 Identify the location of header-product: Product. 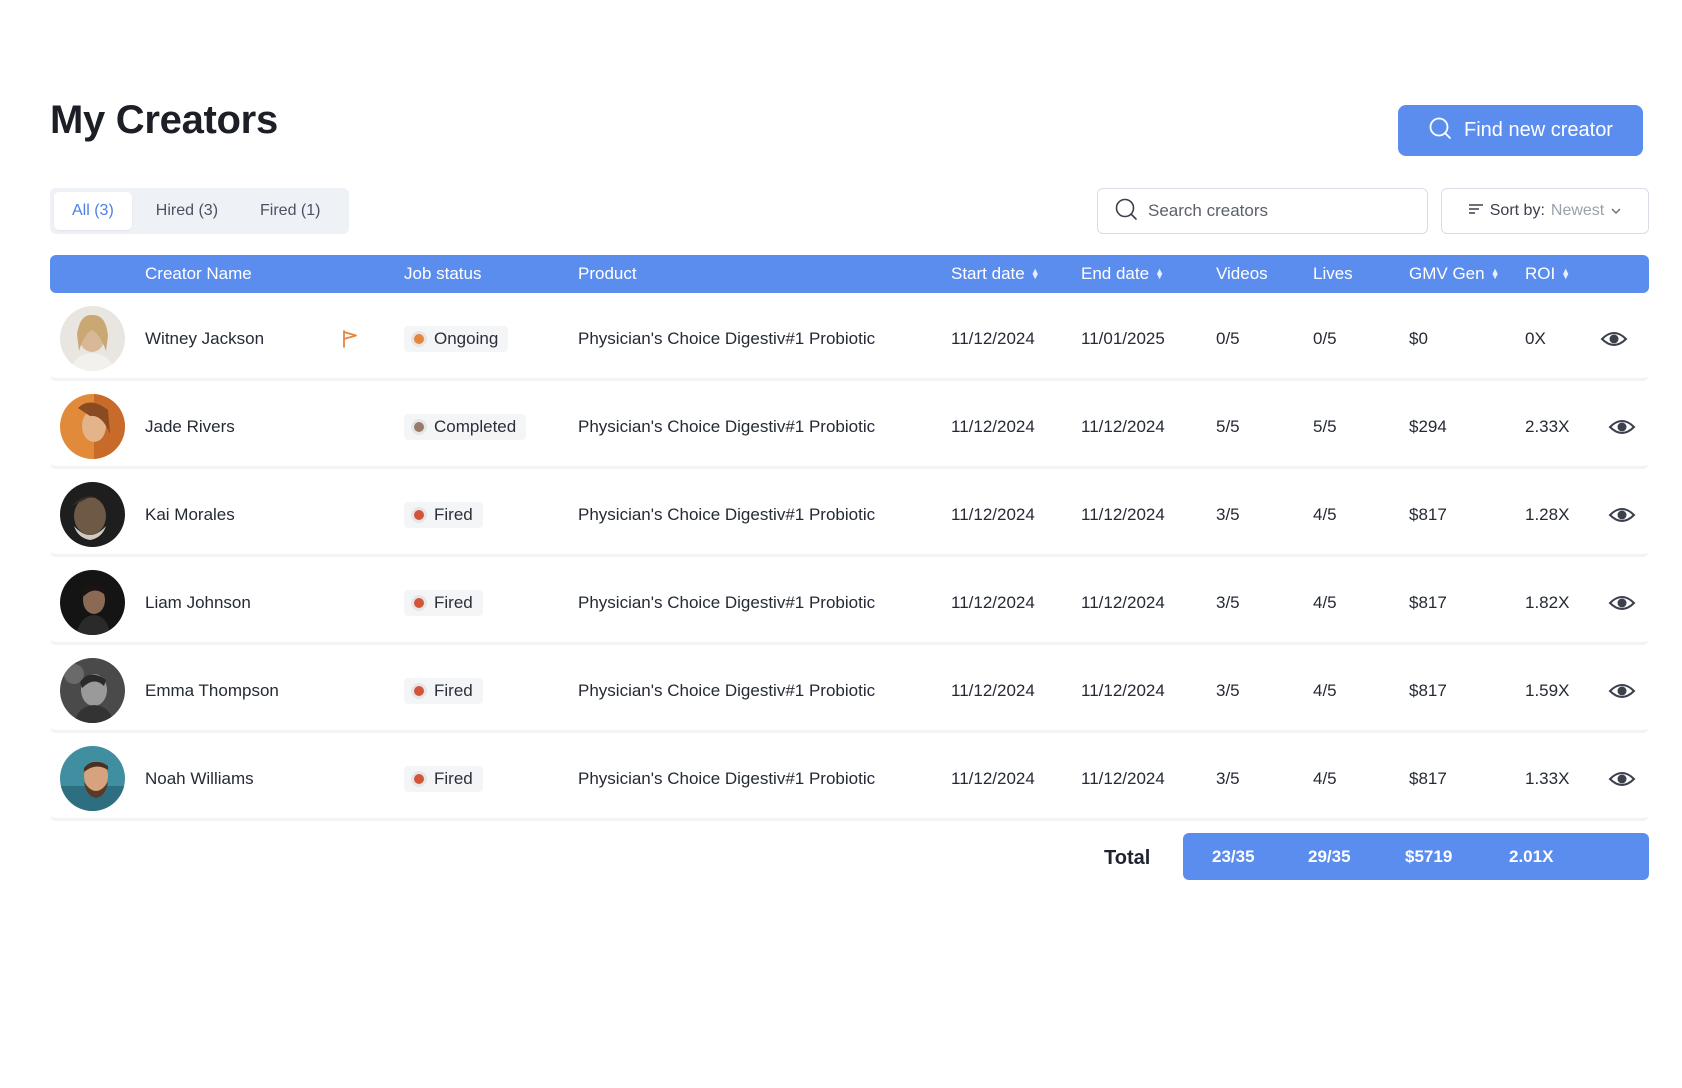
(607, 273).